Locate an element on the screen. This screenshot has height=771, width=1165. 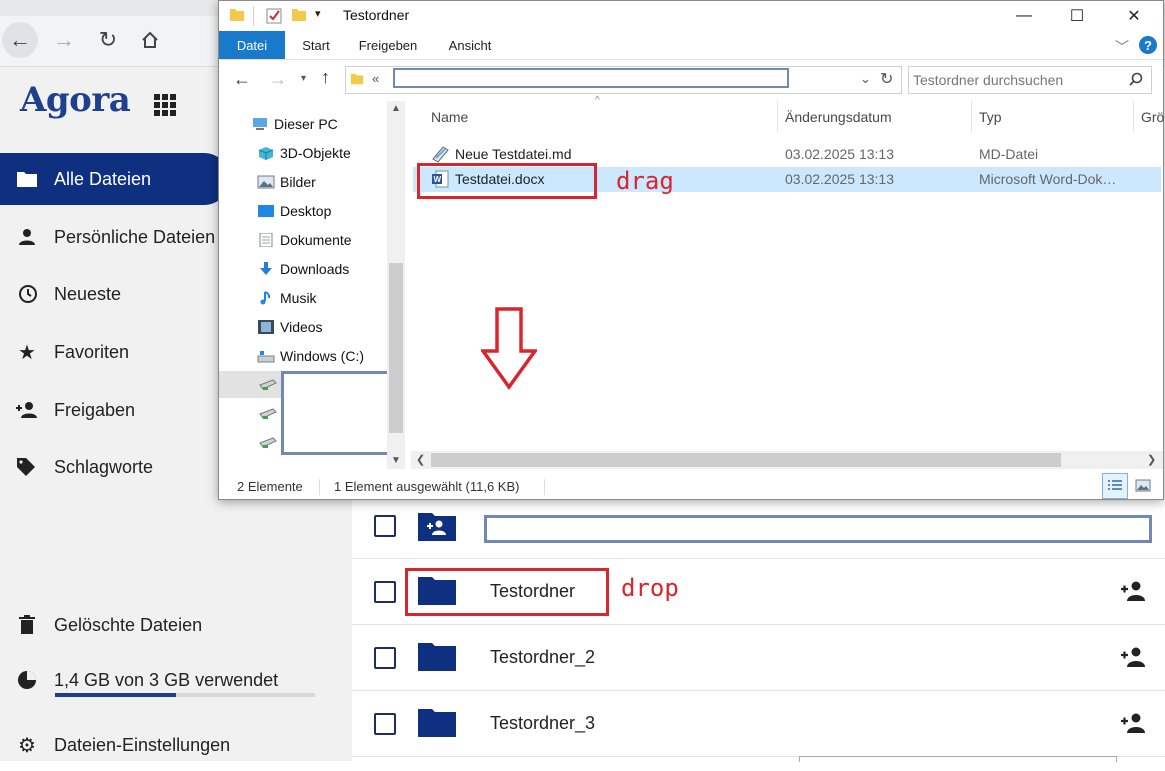
sidebar-item-alle-dateien: Alle Dateien is located at coordinates (115, 179).